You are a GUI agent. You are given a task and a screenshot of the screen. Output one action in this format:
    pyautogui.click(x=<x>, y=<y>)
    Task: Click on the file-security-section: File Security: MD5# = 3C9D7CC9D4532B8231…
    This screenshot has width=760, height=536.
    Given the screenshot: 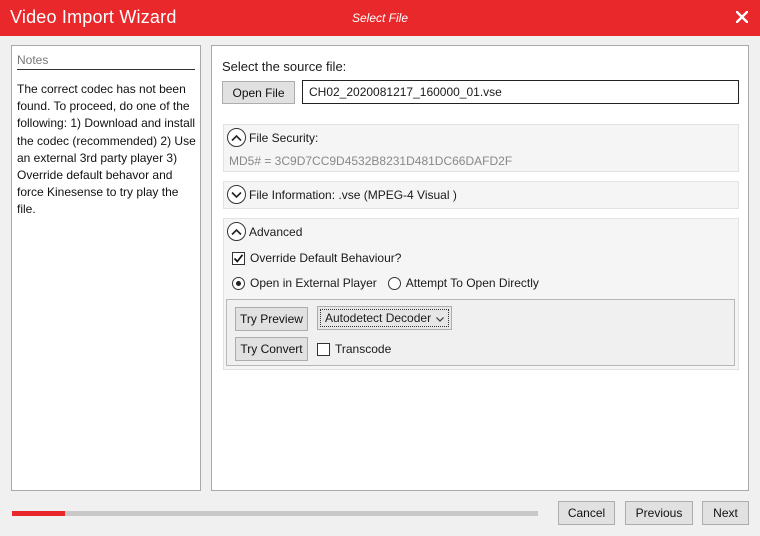 What is the action you would take?
    pyautogui.click(x=481, y=148)
    